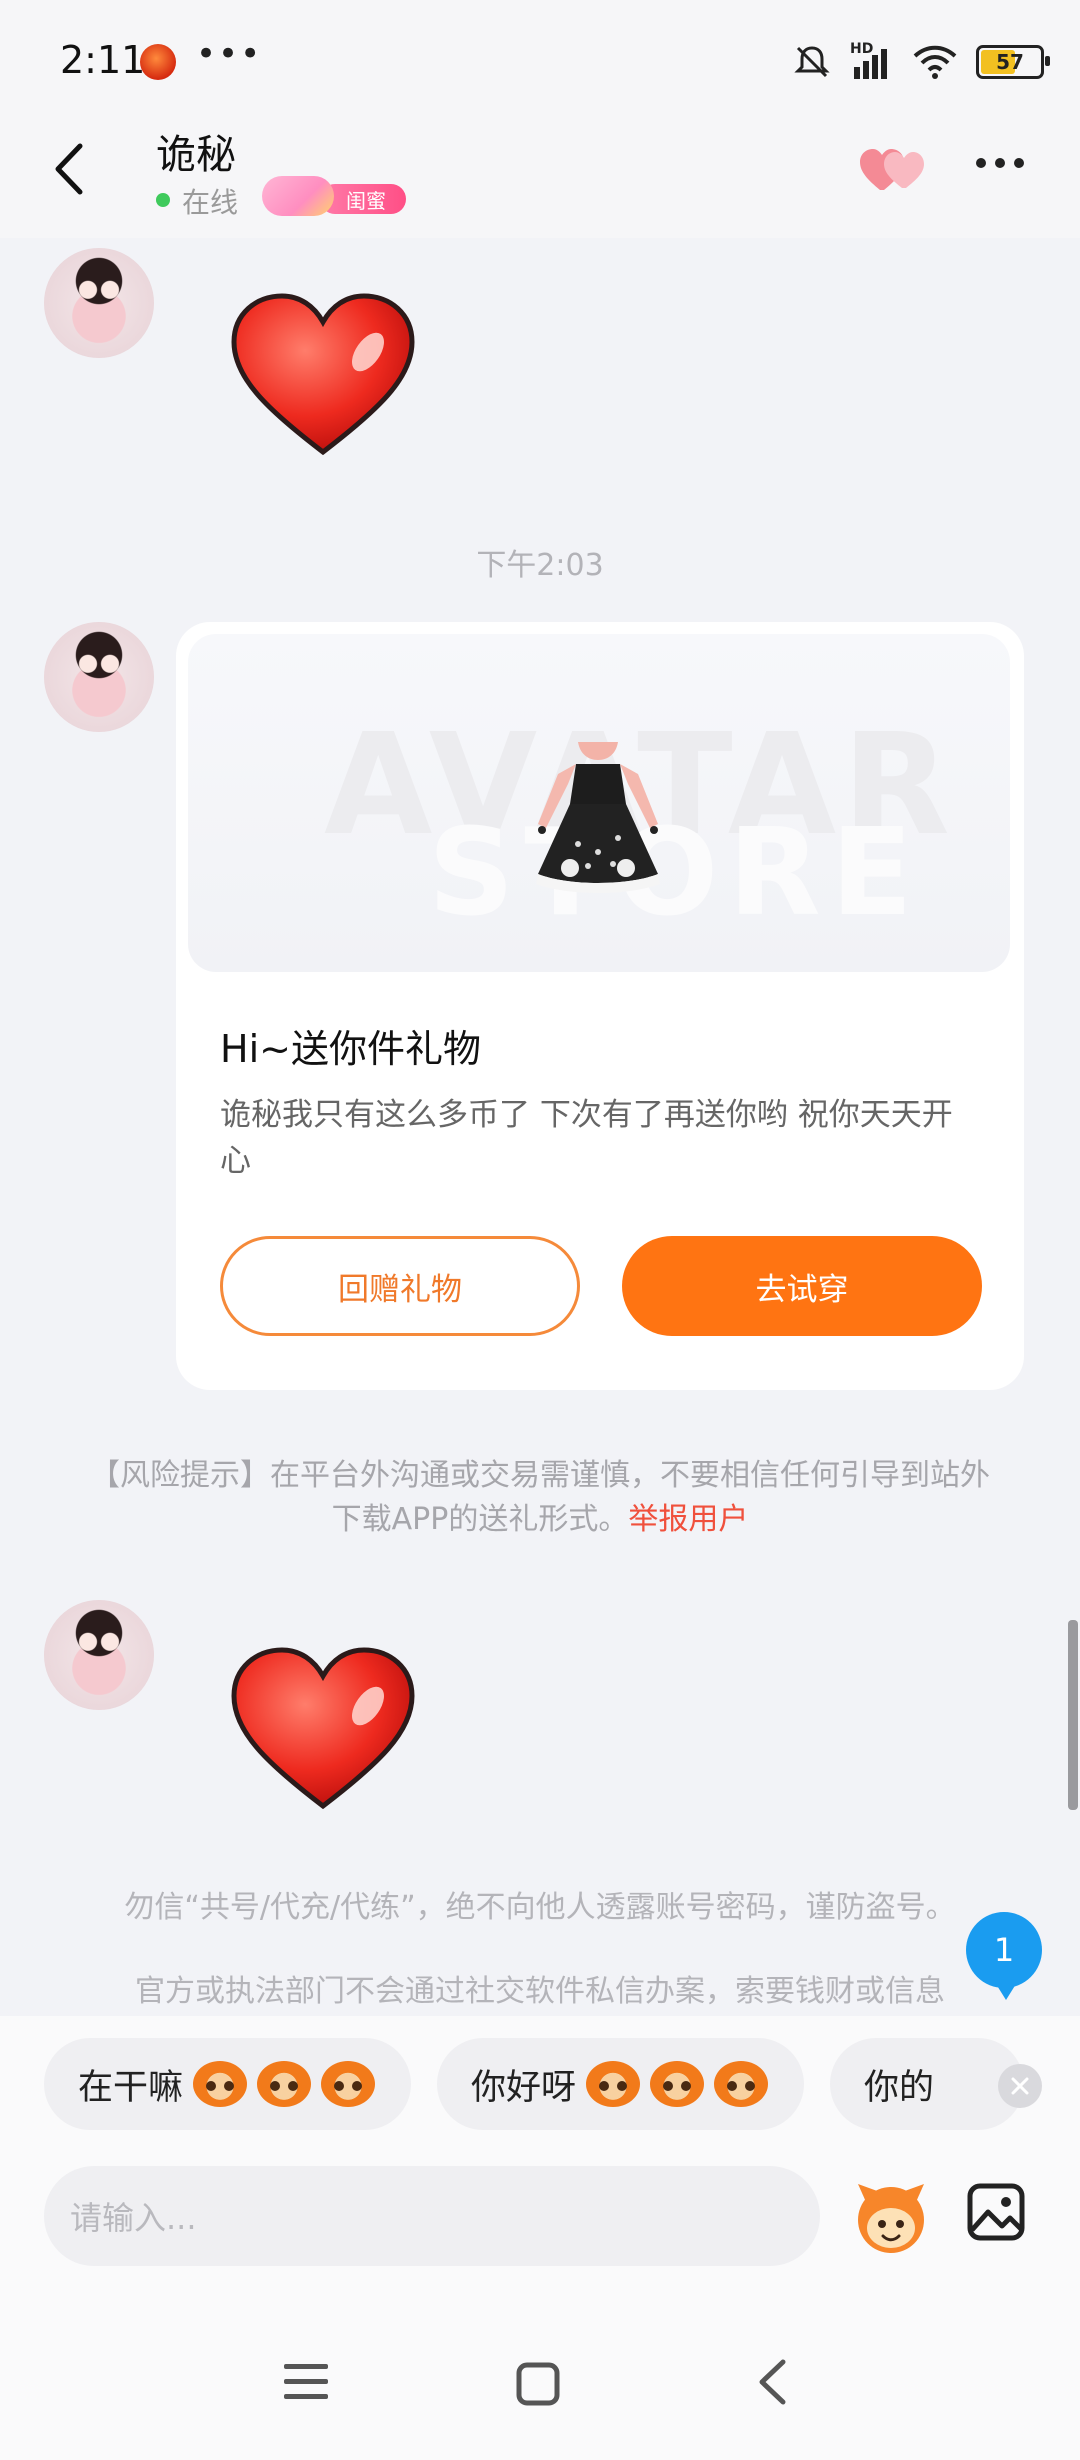 The image size is (1080, 2460). I want to click on emoji-icon, so click(891, 2217).